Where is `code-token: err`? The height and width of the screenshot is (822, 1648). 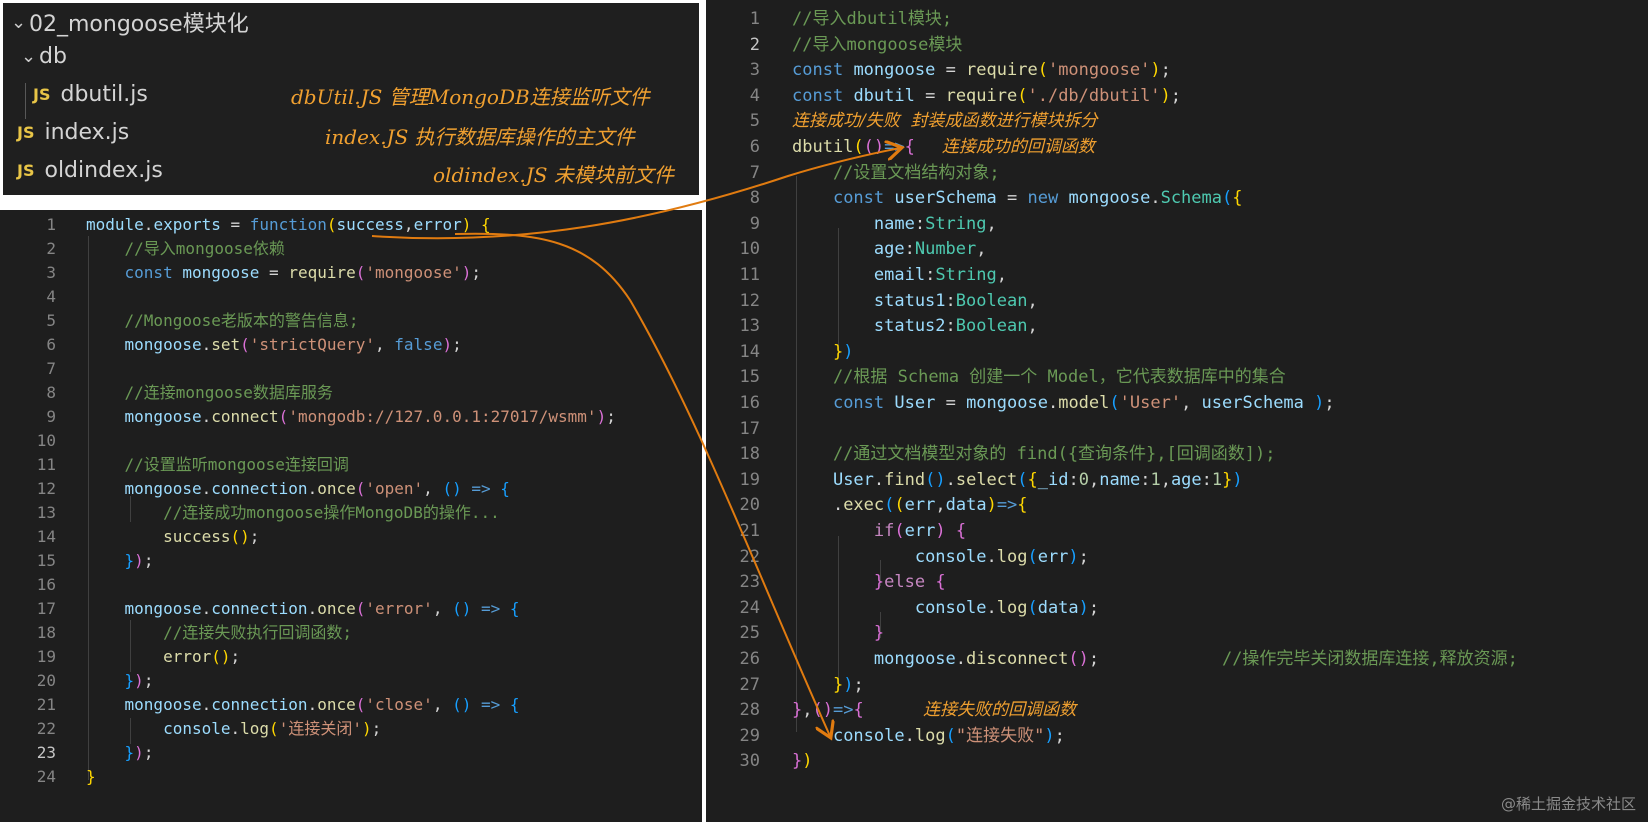 code-token: err is located at coordinates (920, 505).